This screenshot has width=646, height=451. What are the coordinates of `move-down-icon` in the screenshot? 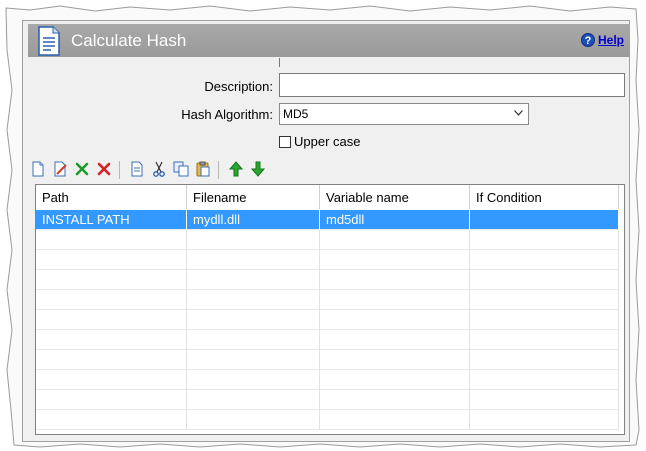 It's located at (258, 169).